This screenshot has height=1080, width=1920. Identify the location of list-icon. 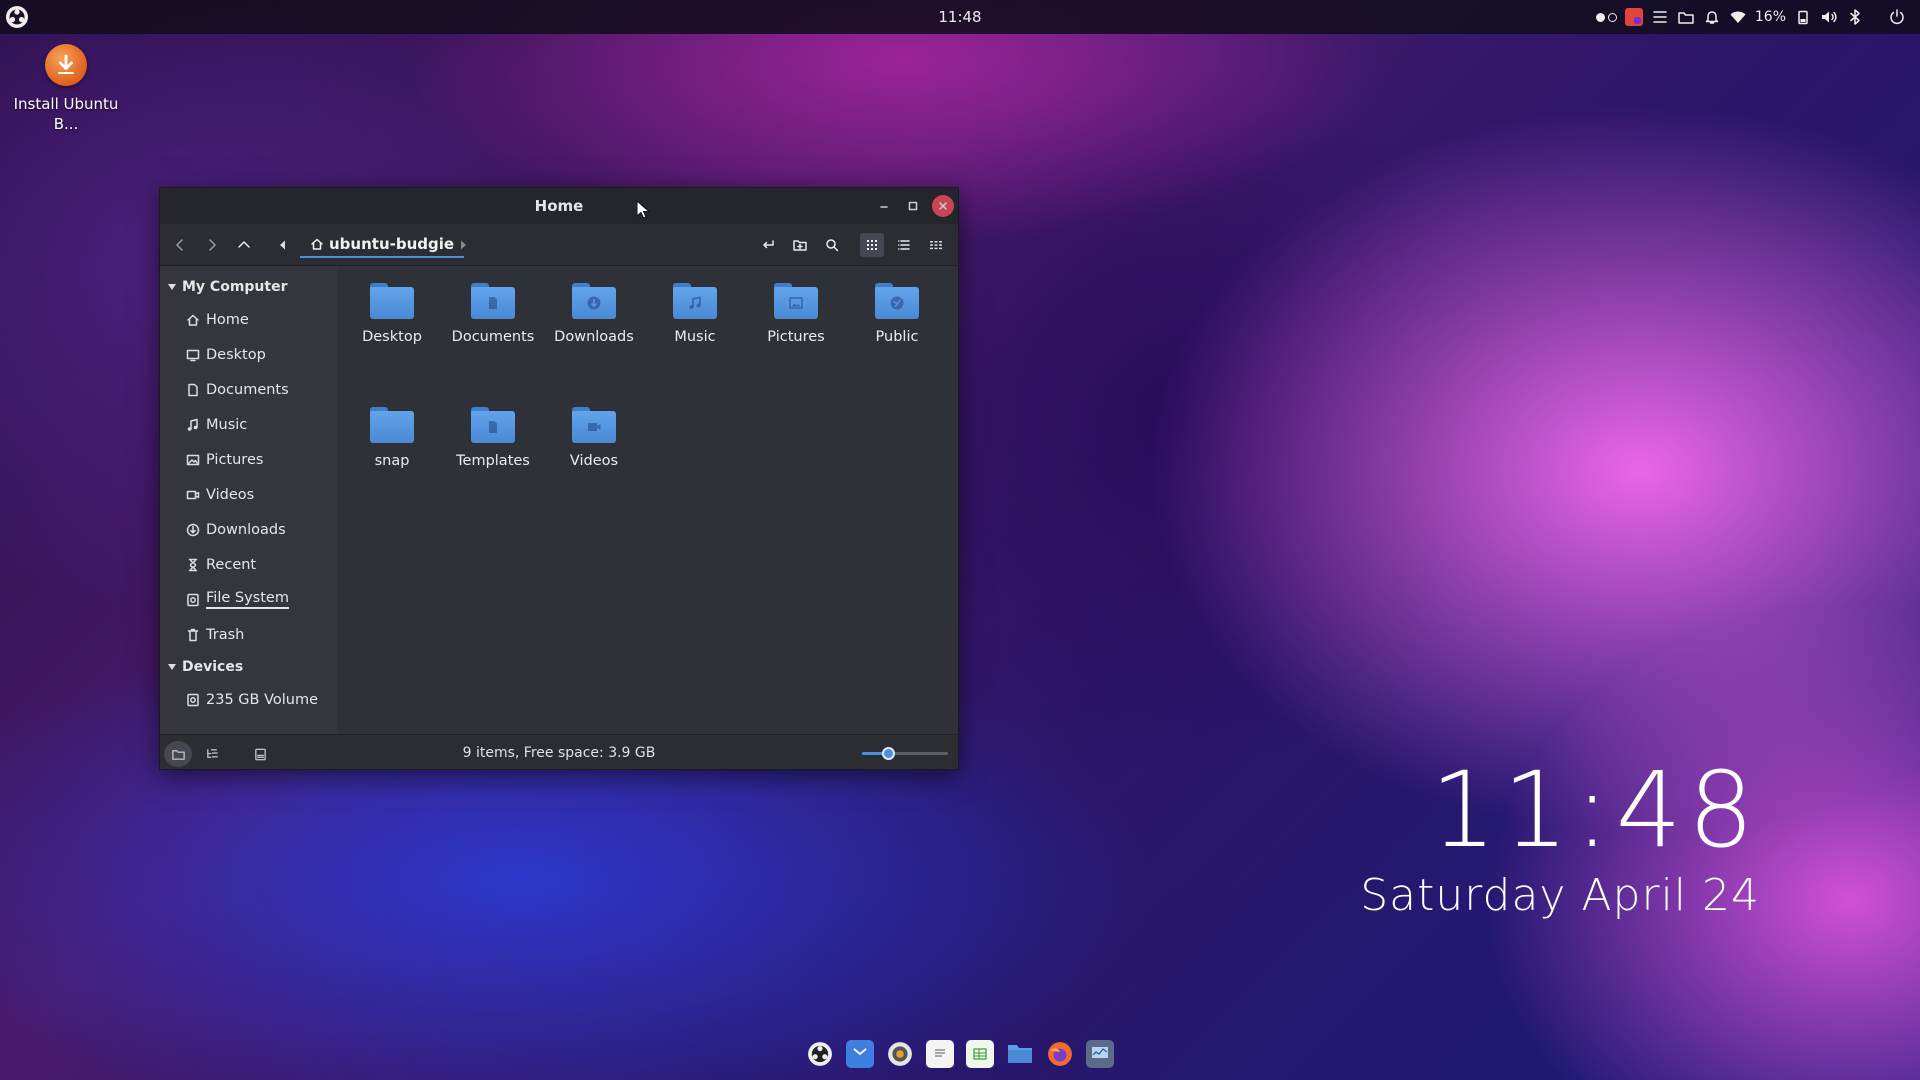
(904, 245).